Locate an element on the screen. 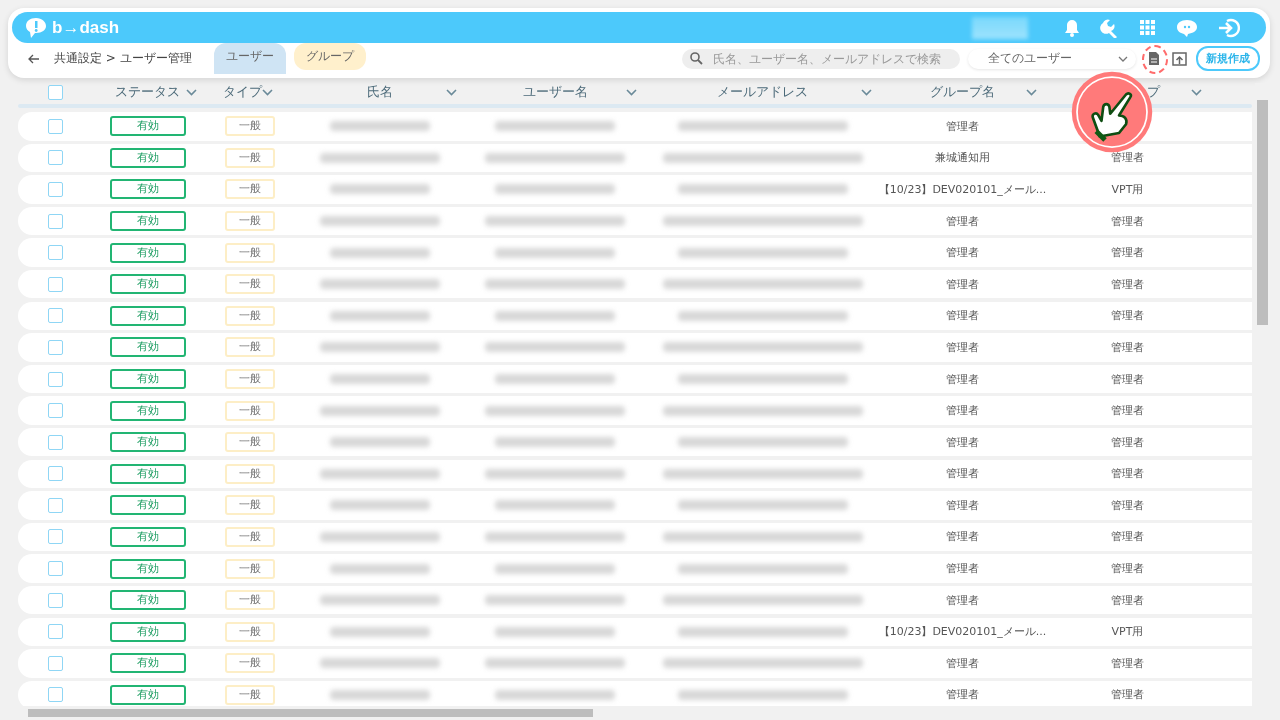 This screenshot has height=720, width=1280. column-header: タイプ is located at coordinates (242, 92).